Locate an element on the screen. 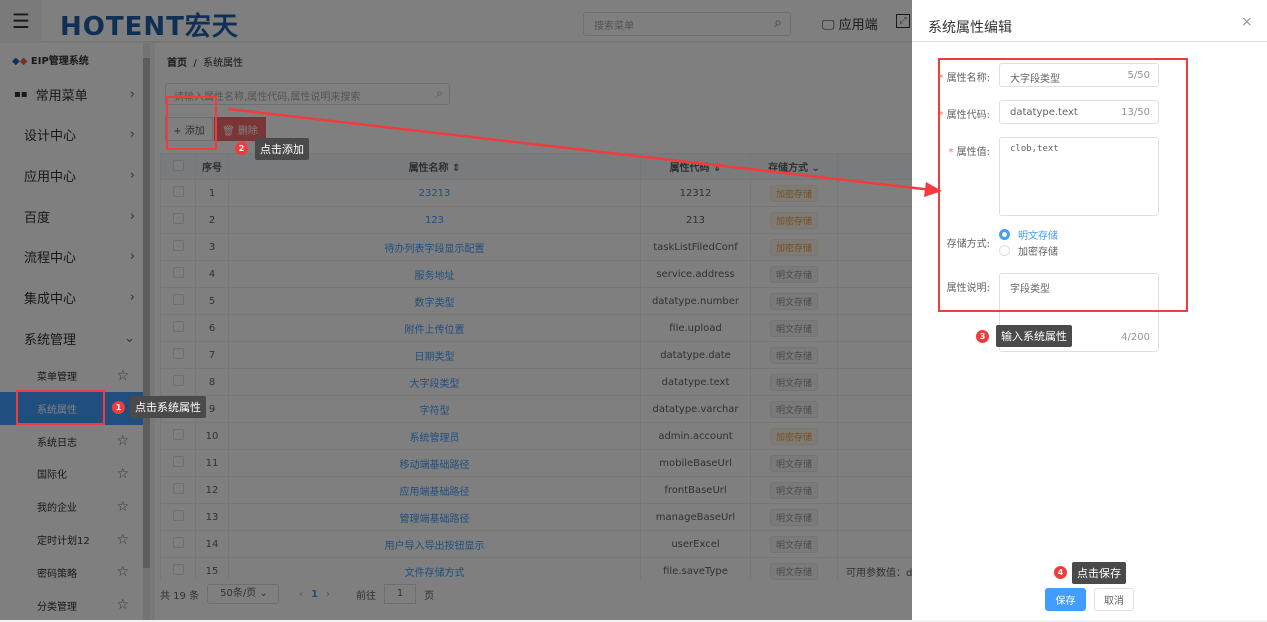  drawer-title: 系统属性编辑 is located at coordinates (970, 28).